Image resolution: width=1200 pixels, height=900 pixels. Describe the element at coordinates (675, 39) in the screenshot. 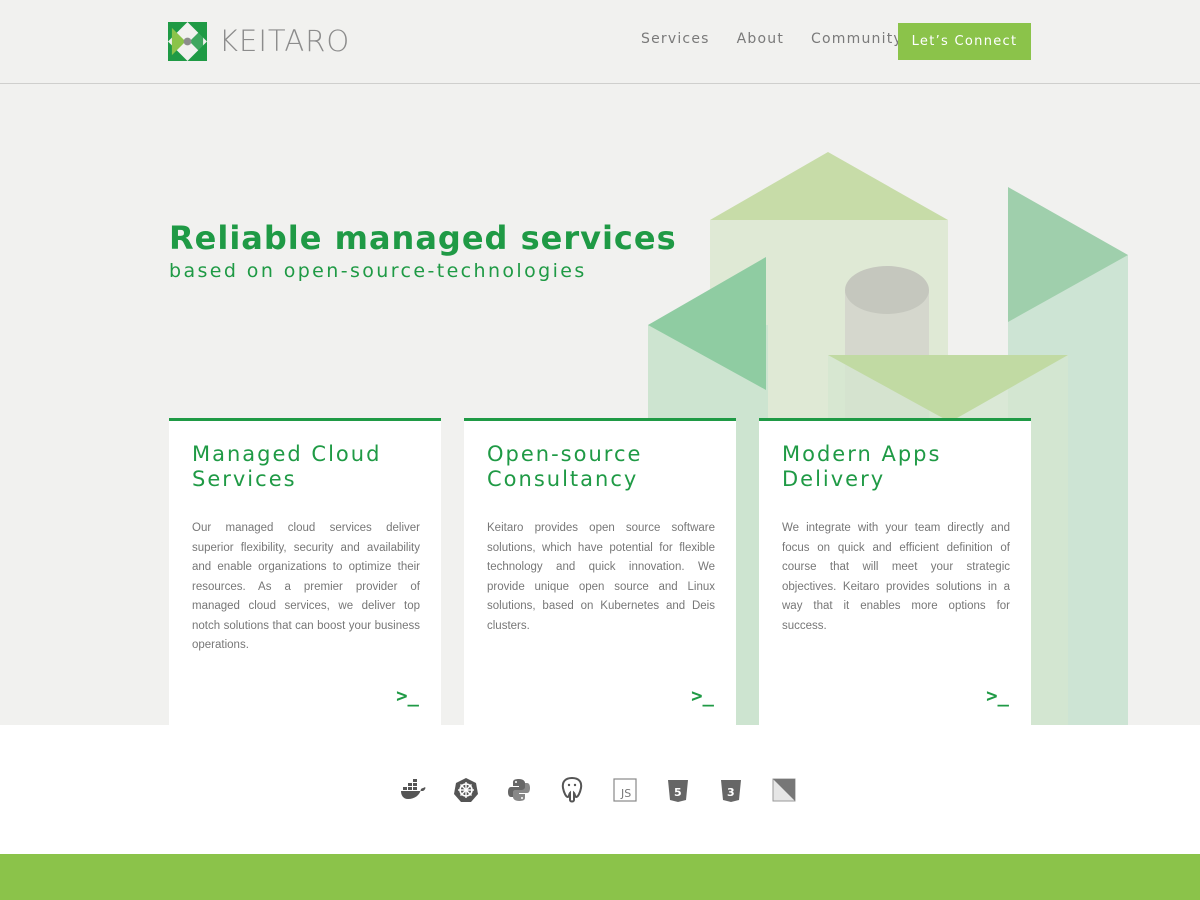

I see `nav-services: Services` at that location.